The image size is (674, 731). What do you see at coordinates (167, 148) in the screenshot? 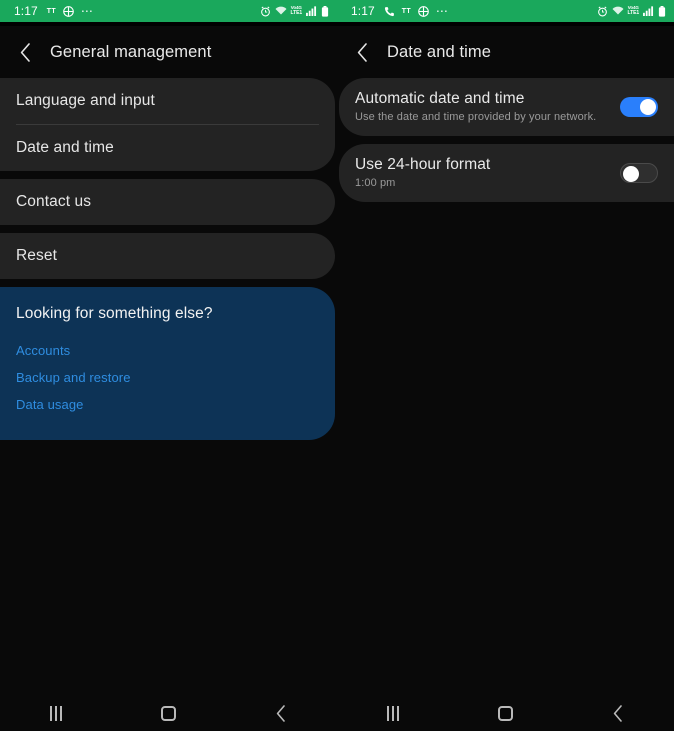
I see `list-item-date-and-time: Date and time` at bounding box center [167, 148].